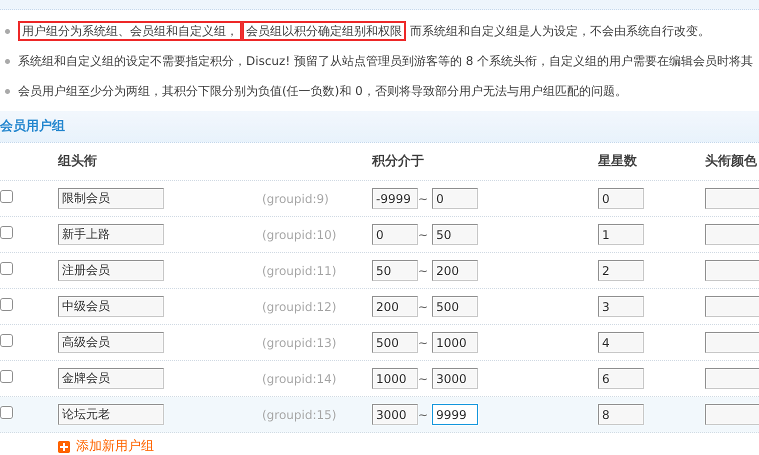 The width and height of the screenshot is (759, 455). Describe the element at coordinates (322, 91) in the screenshot. I see `tip-text: 会员用户组至少分为两组，其积分下限分别为负值(任一负数)和 0，否则将导致部分用户无法与用户组匹配的问题。` at that location.